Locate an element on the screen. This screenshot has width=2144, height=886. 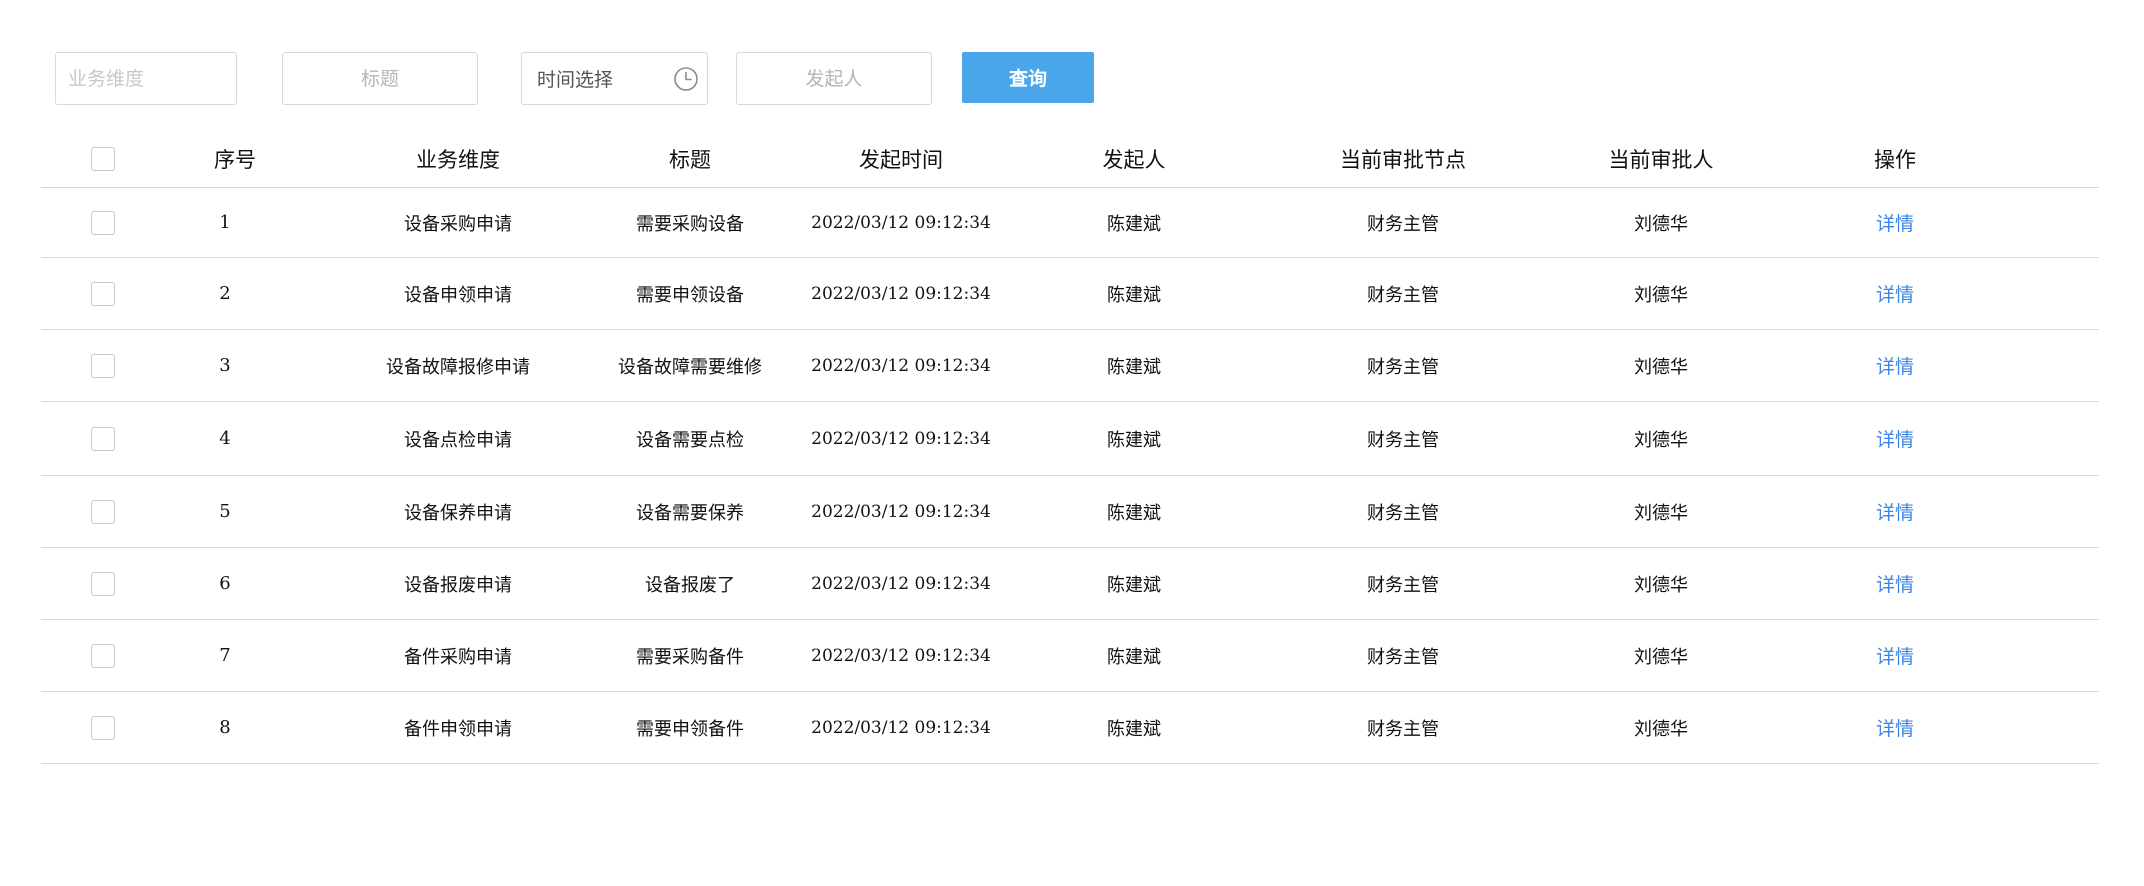
time-picker-label: 时间选择 is located at coordinates (575, 80).